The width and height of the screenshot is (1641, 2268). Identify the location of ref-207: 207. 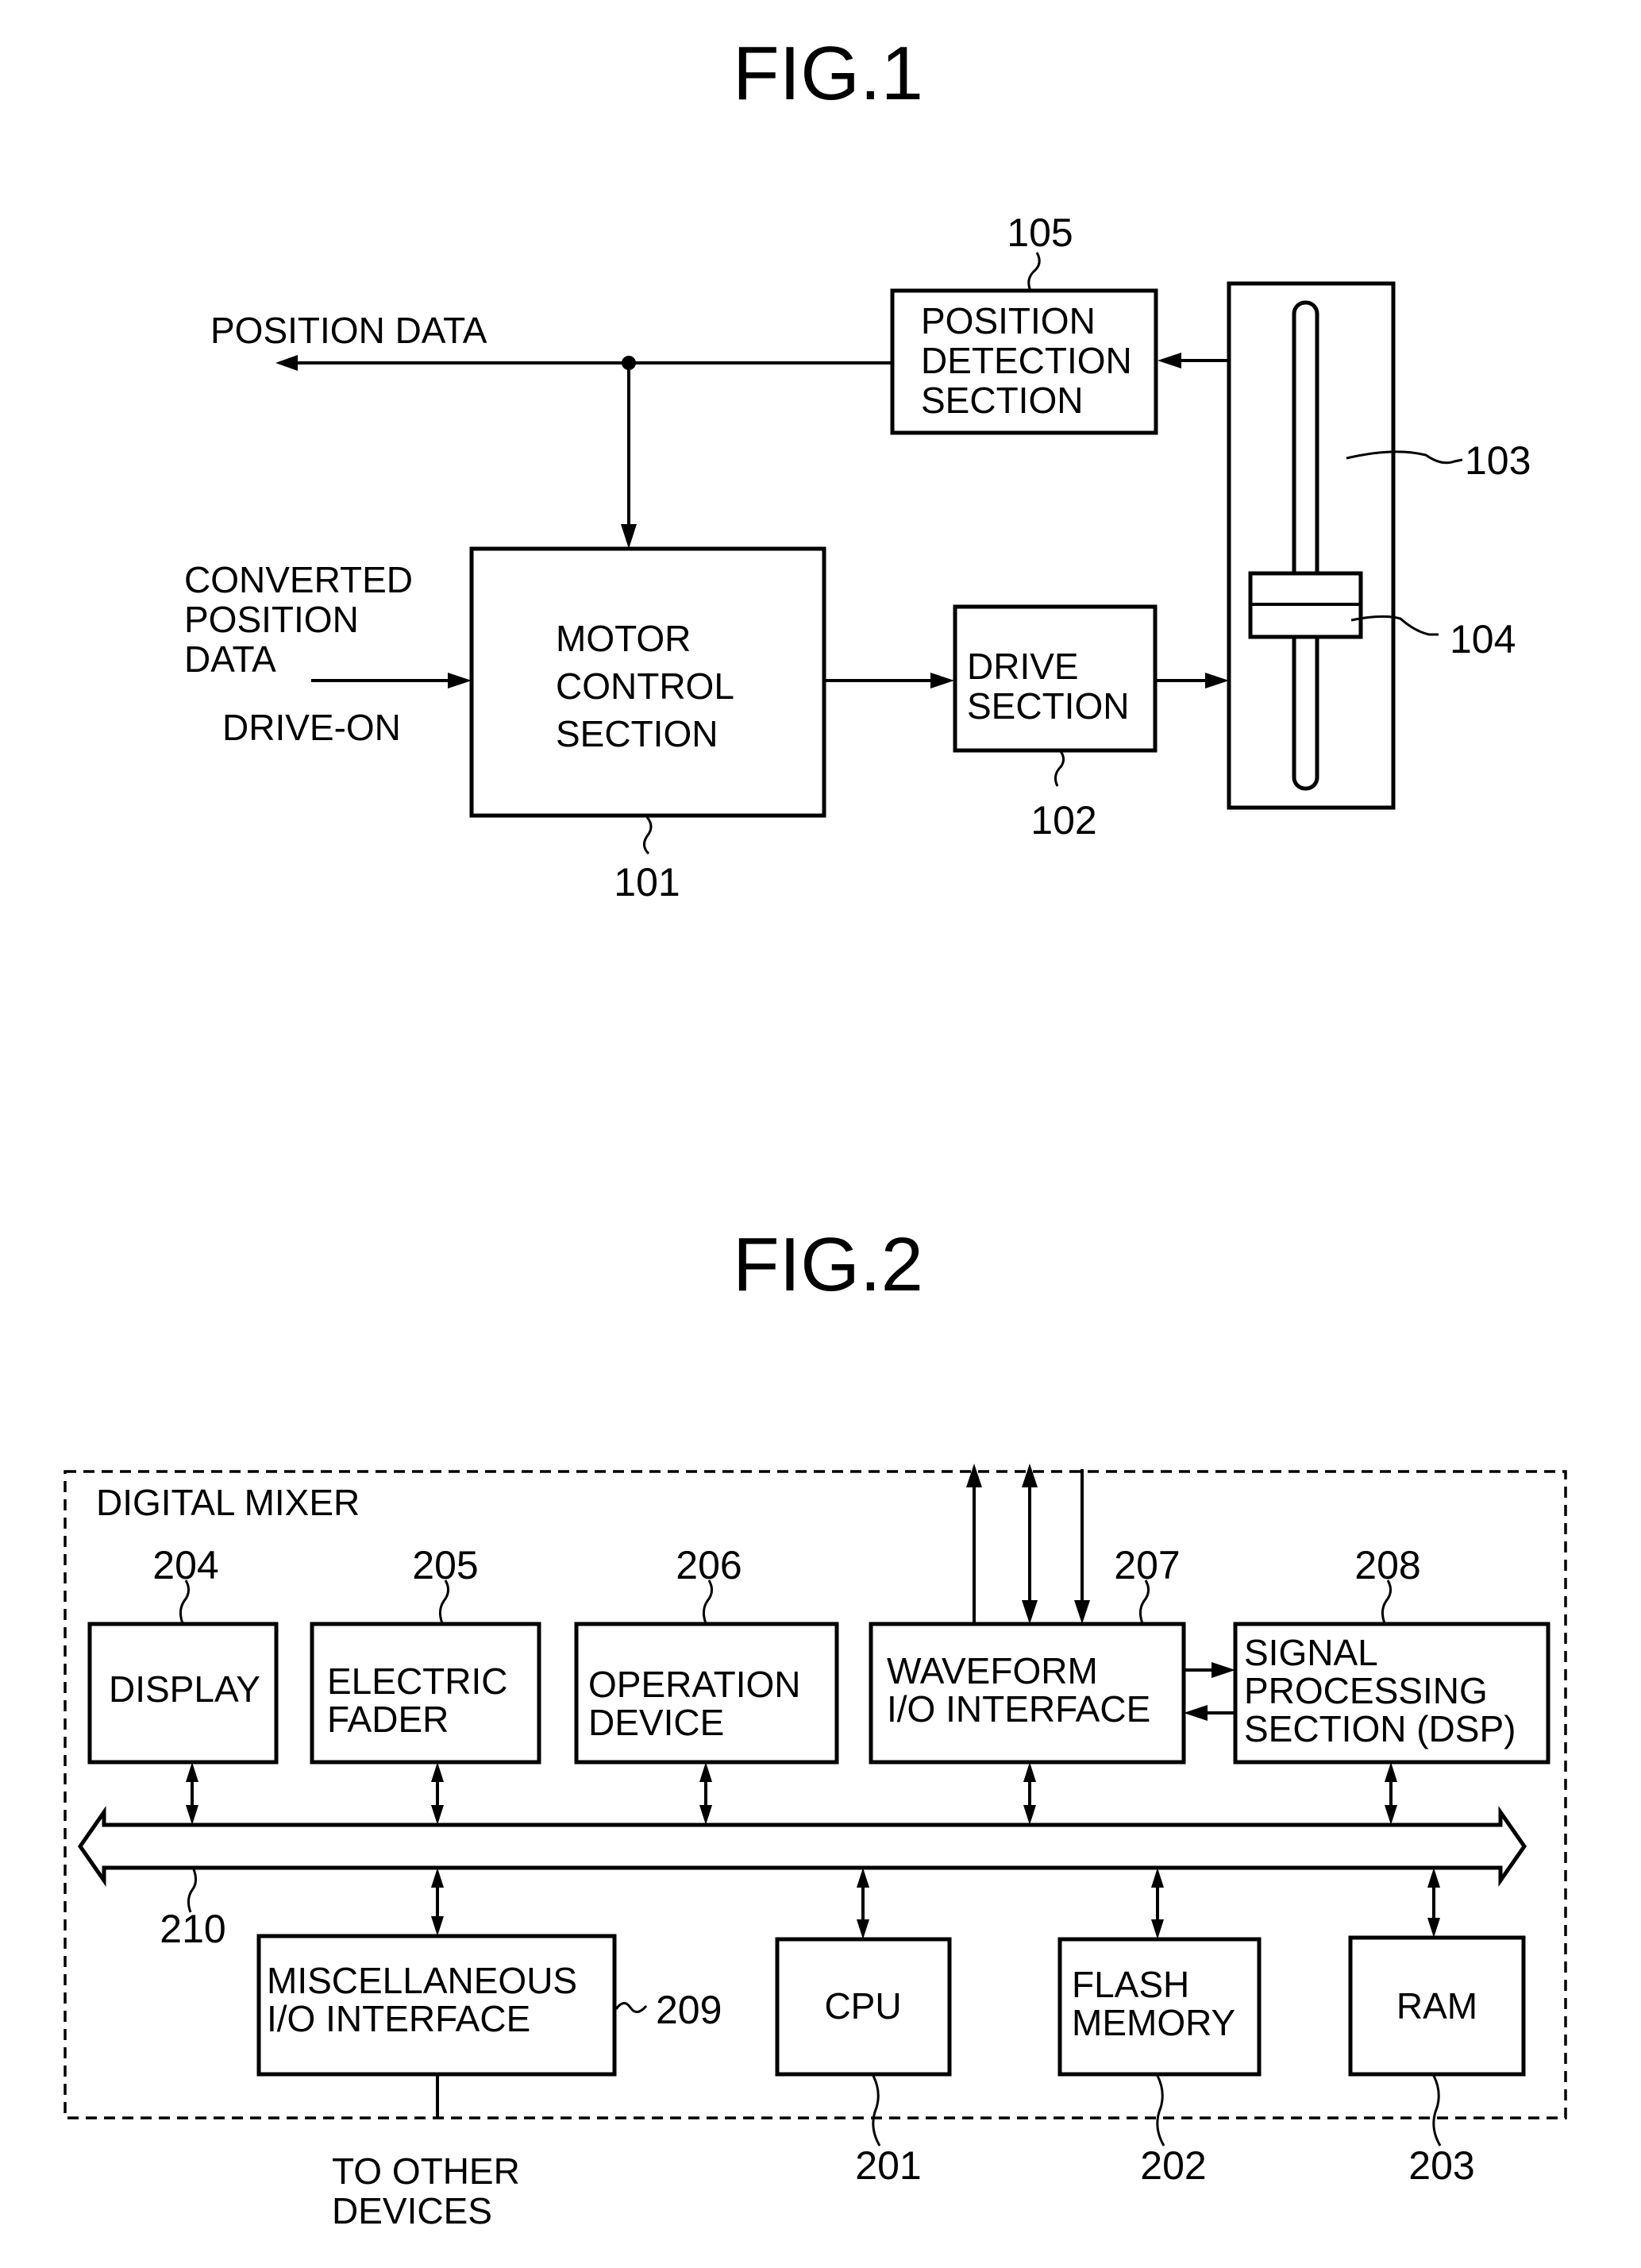
(1147, 1565).